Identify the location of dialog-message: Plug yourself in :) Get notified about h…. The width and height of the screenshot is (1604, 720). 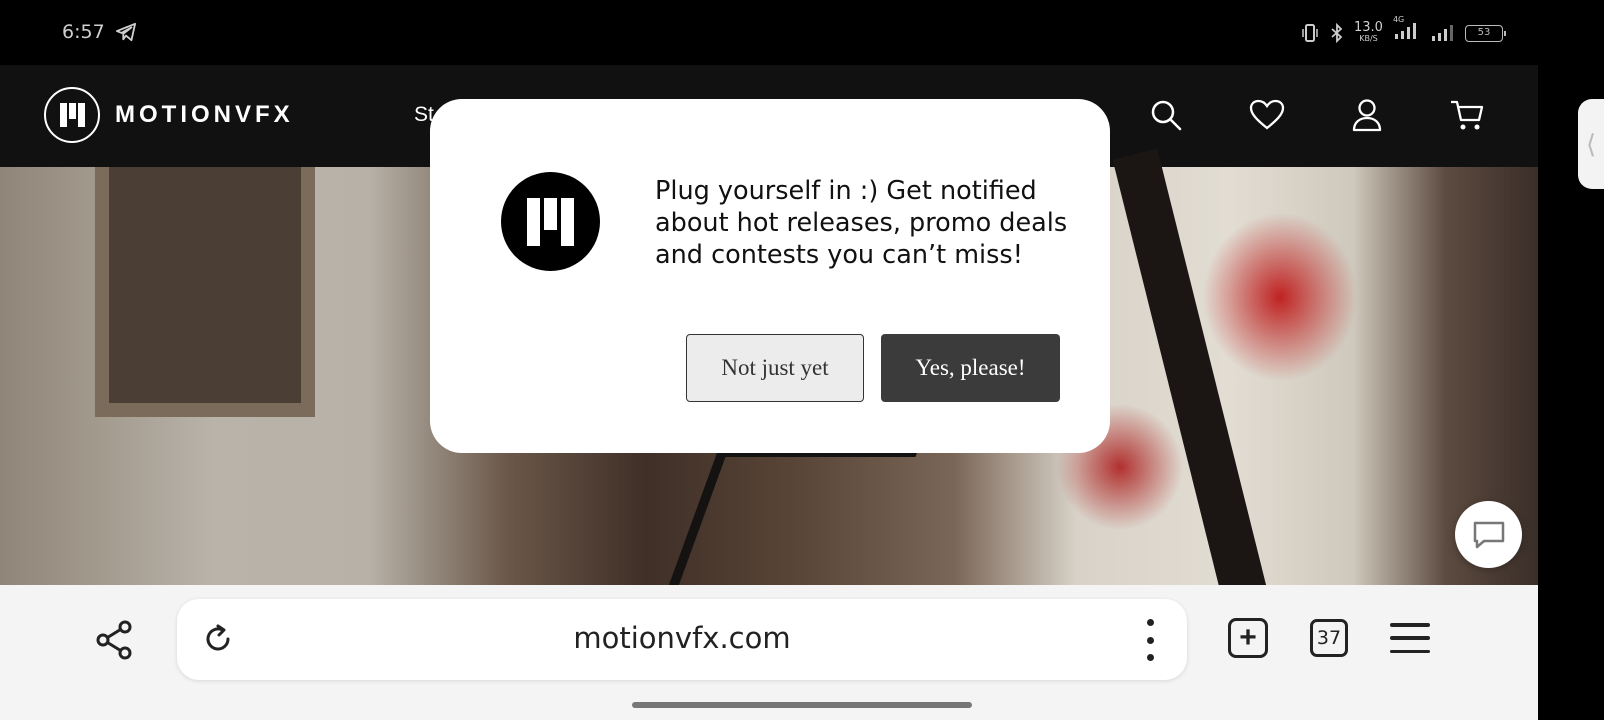
(861, 223).